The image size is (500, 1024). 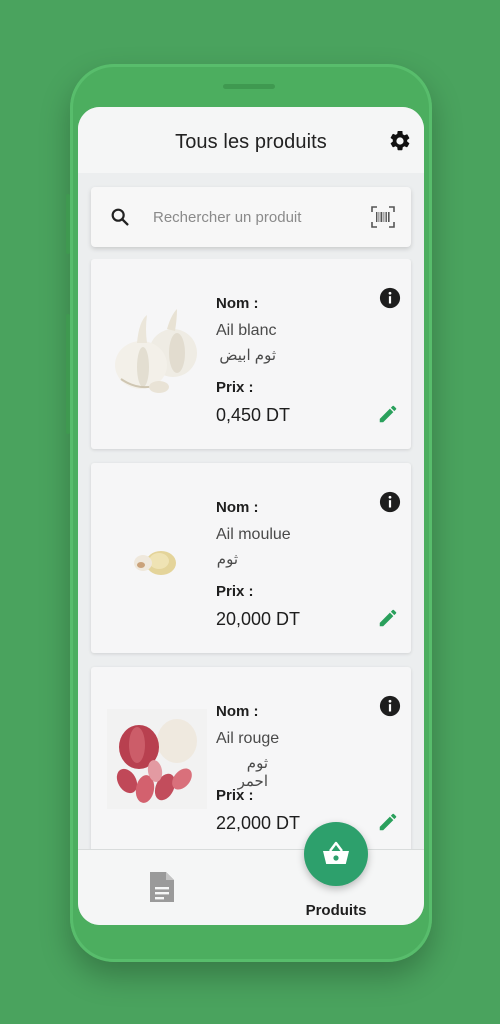 I want to click on search-bar, so click(x=251, y=217).